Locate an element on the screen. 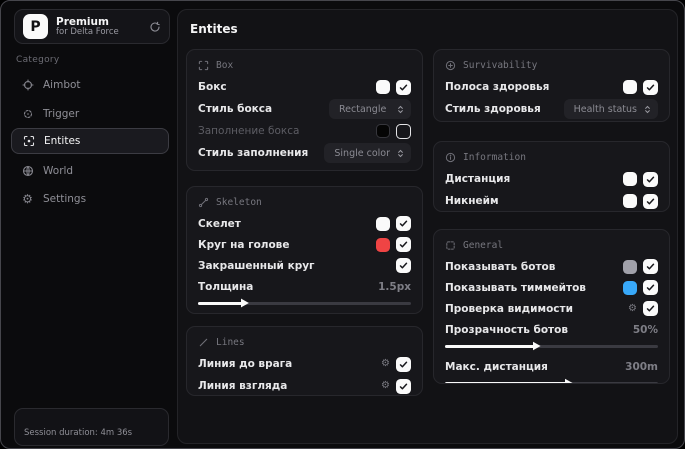 The width and height of the screenshot is (685, 449). card-header-label: General is located at coordinates (483, 245).